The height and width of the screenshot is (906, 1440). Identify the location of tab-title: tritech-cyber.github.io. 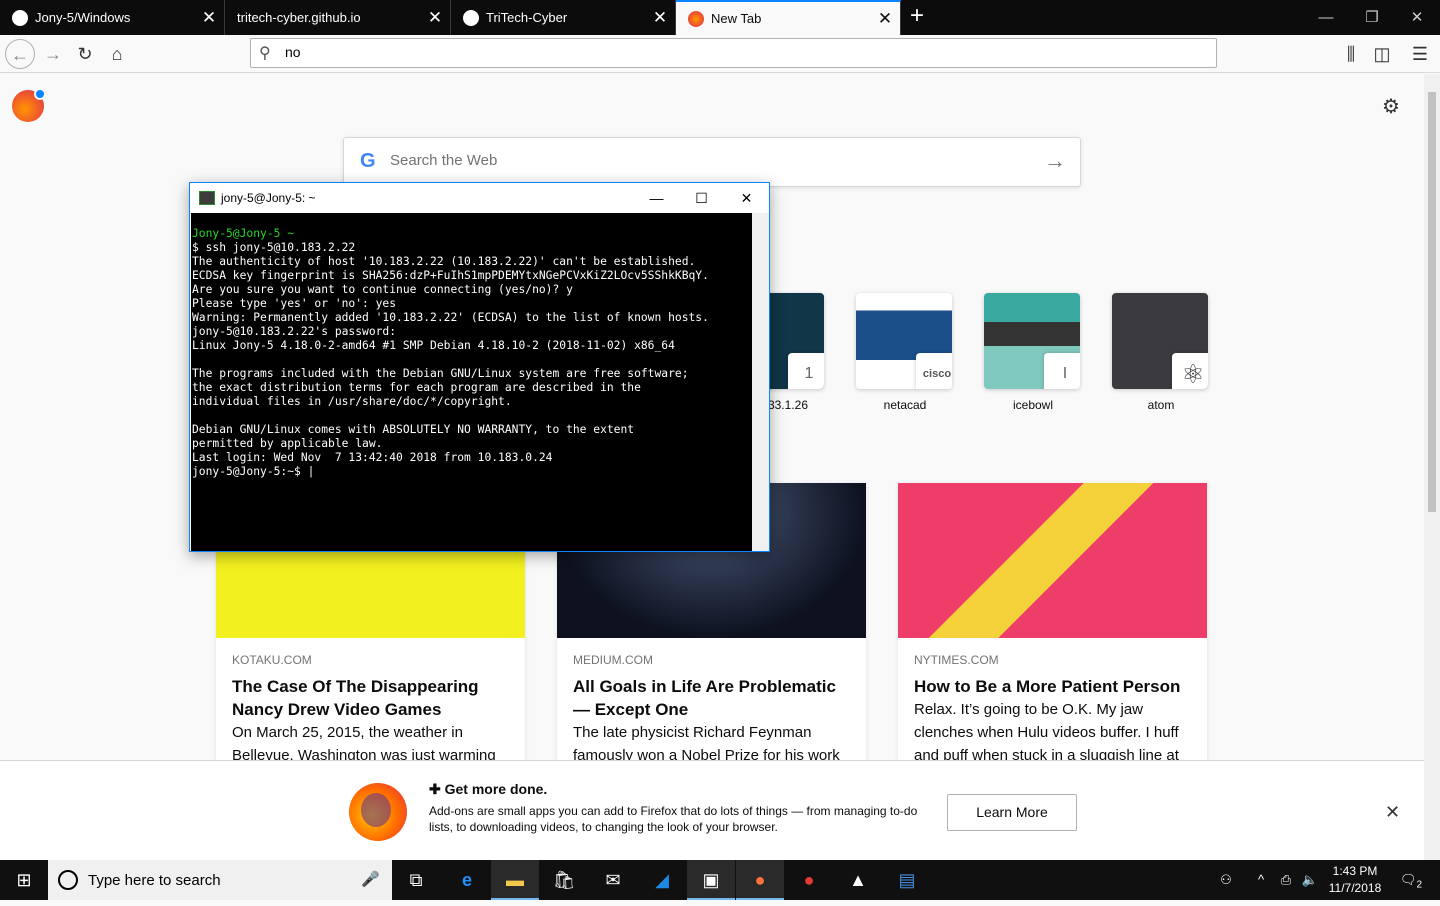
(299, 17).